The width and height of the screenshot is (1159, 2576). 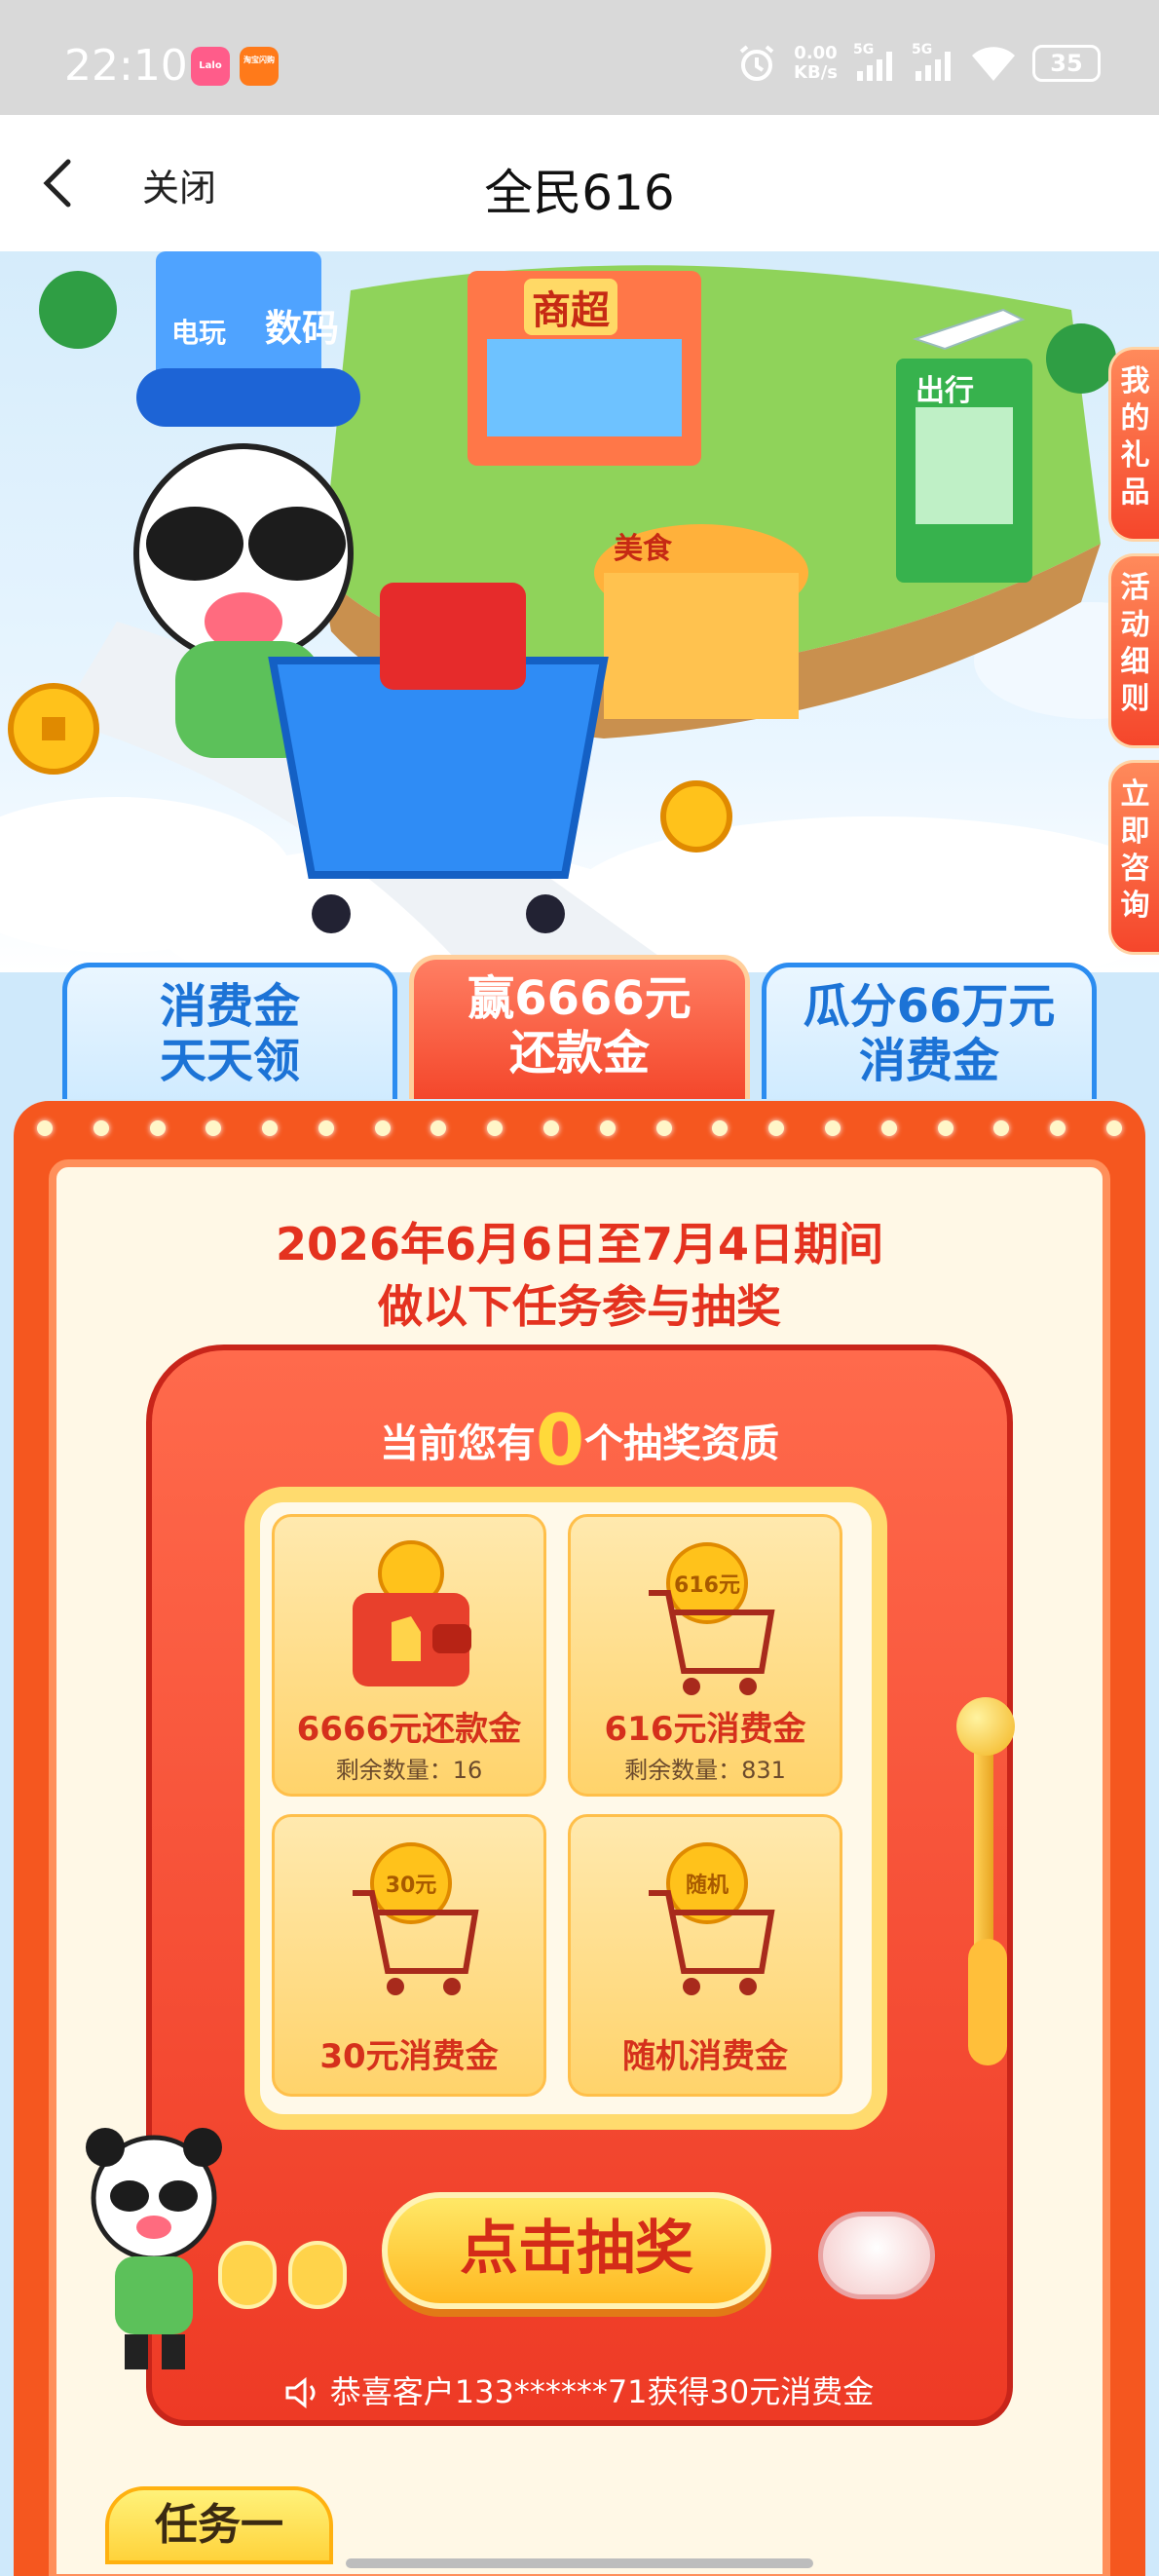 I want to click on prize-remaining: 剩余数量：831, so click(x=705, y=1770).